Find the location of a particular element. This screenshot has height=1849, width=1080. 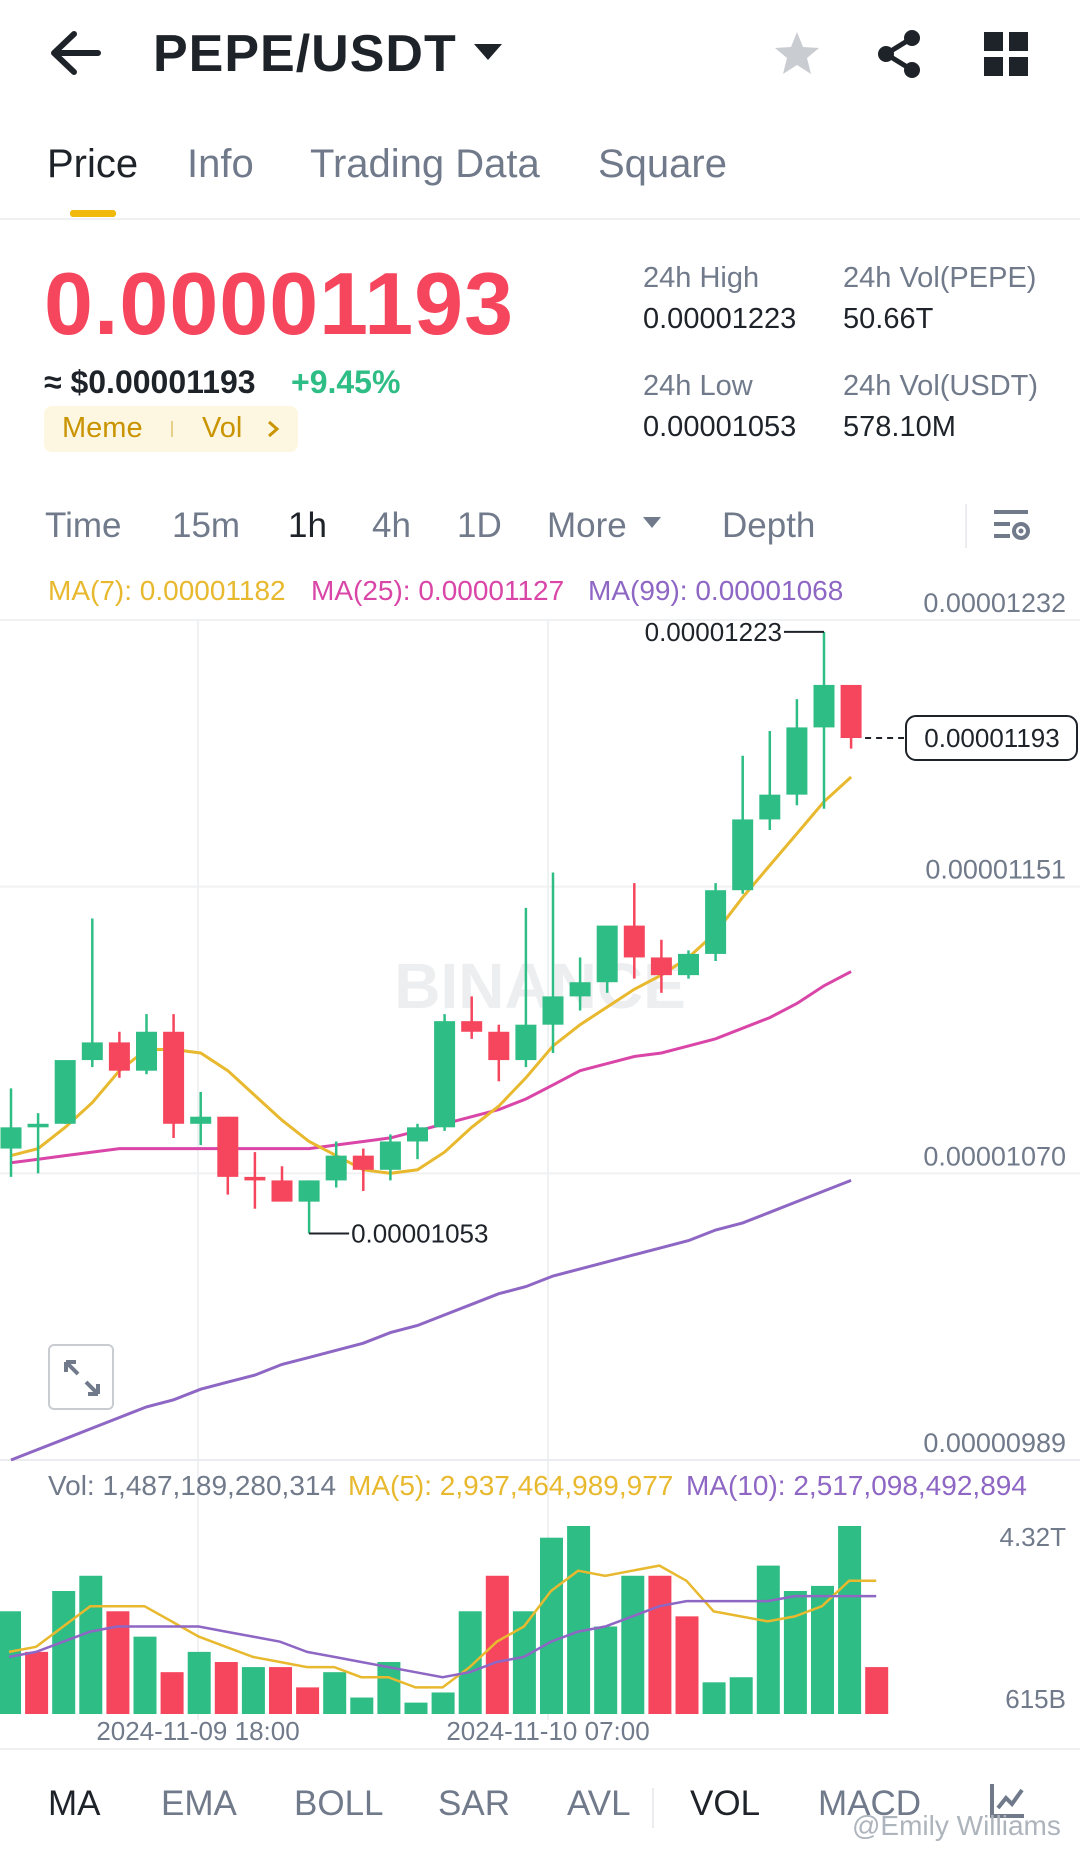

high-marker-label: 0.00001223 is located at coordinates (713, 632).